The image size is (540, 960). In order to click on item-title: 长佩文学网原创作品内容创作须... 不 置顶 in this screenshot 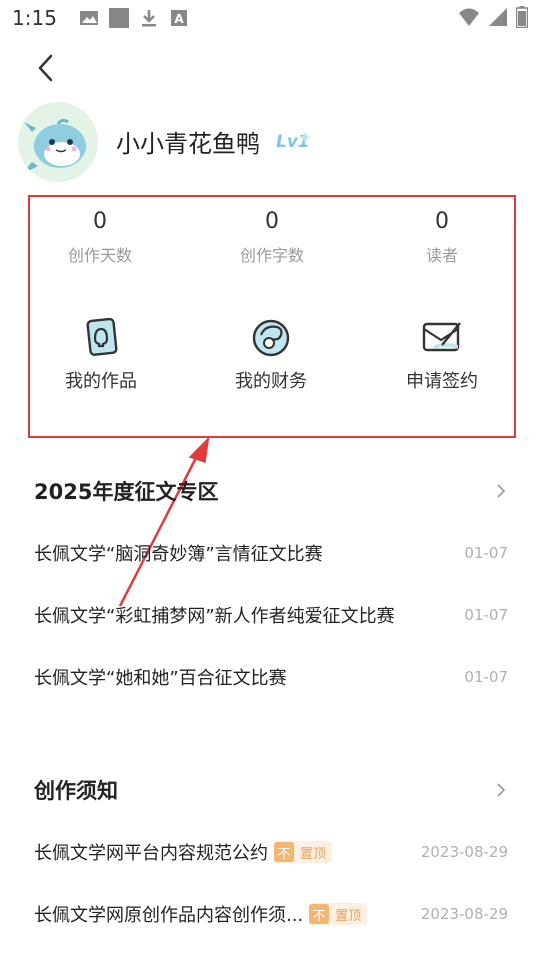, I will do `click(201, 914)`.